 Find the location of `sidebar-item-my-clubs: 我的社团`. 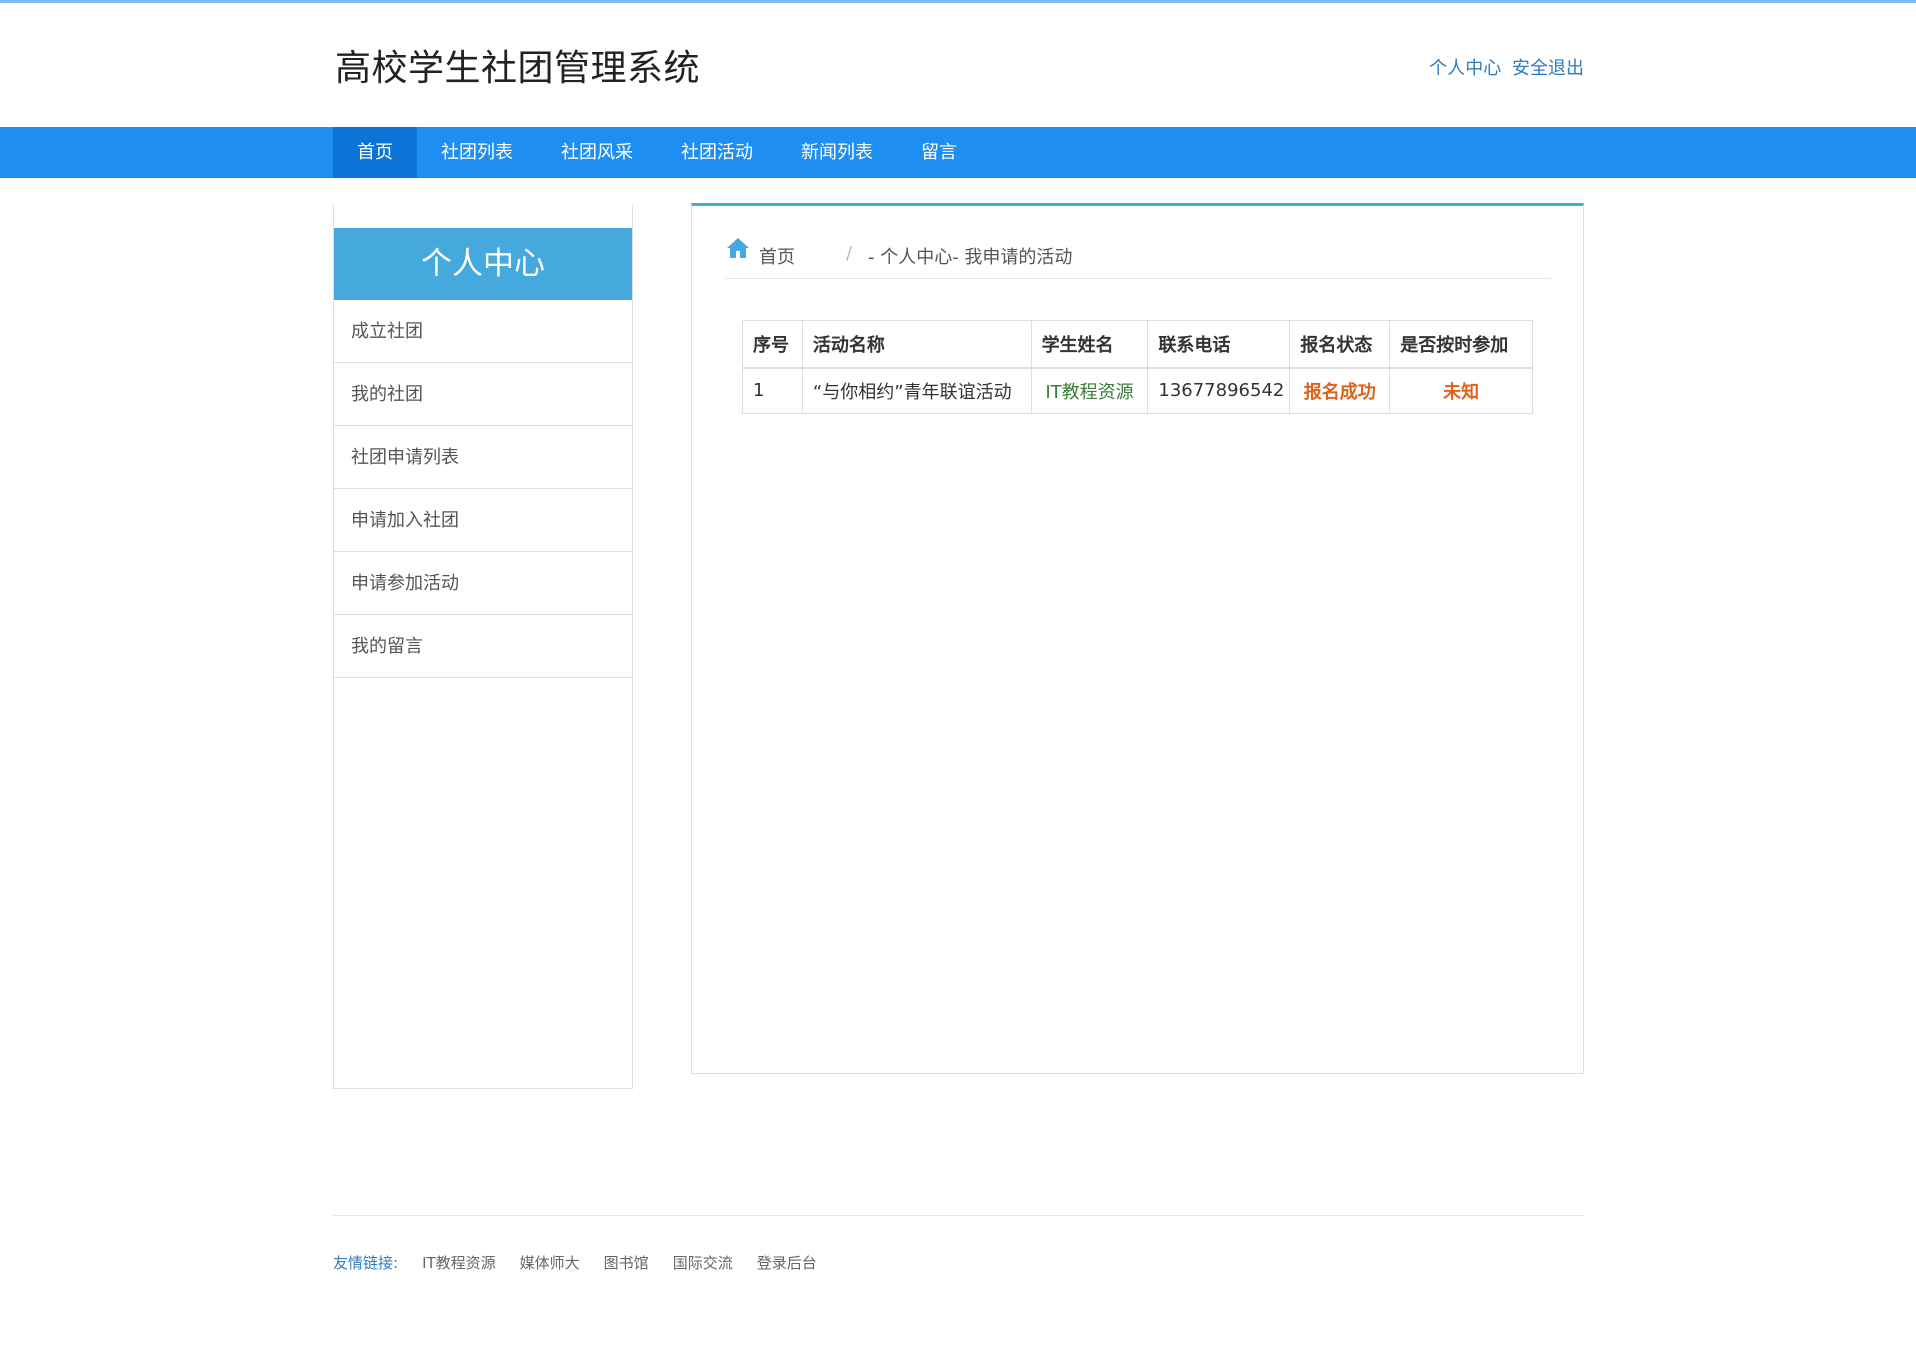

sidebar-item-my-clubs: 我的社团 is located at coordinates (483, 394).